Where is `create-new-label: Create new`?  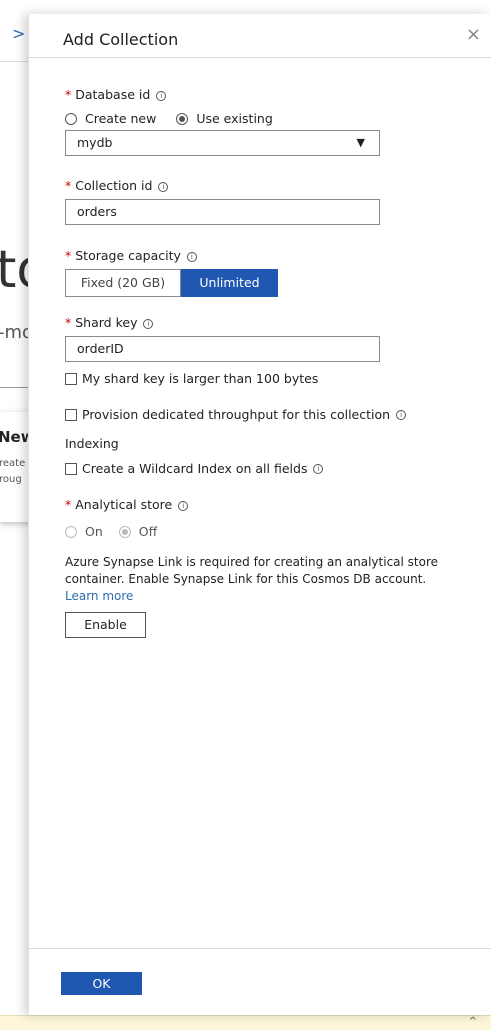
create-new-label: Create new is located at coordinates (120, 118).